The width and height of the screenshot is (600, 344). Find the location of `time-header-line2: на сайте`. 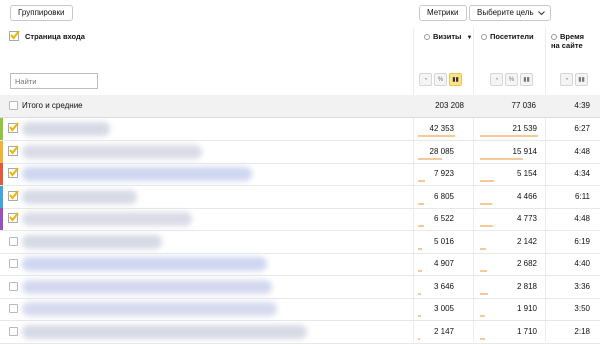

time-header-line2: на сайте is located at coordinates (567, 45).